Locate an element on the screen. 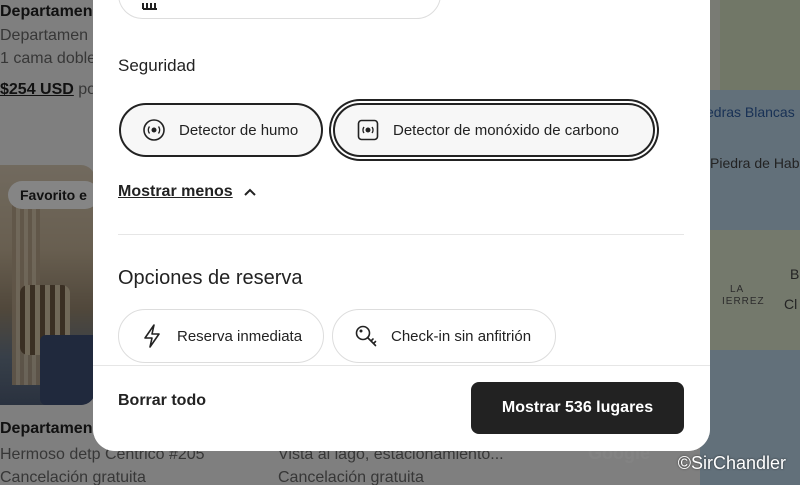 The image size is (800, 485). option-label: Detector de monóxido de carbono is located at coordinates (506, 130).